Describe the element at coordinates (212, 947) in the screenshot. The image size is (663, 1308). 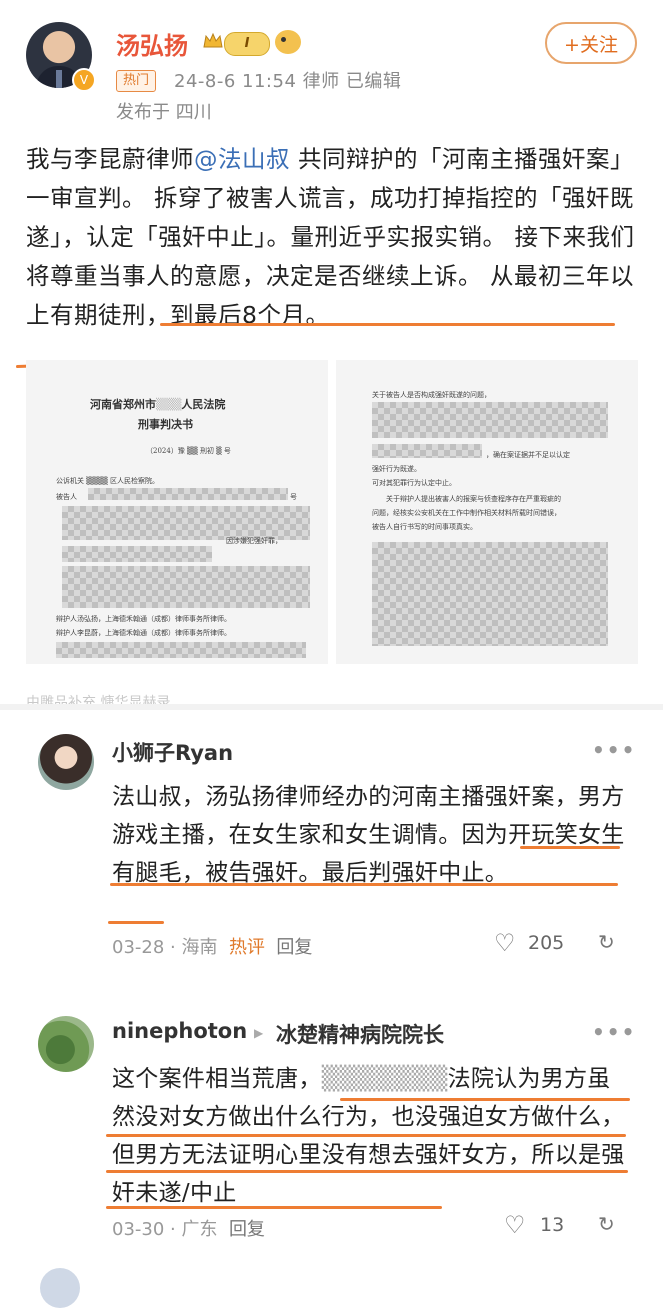
I see `comment-meta: 03-28 · 海南 热评 回复` at that location.